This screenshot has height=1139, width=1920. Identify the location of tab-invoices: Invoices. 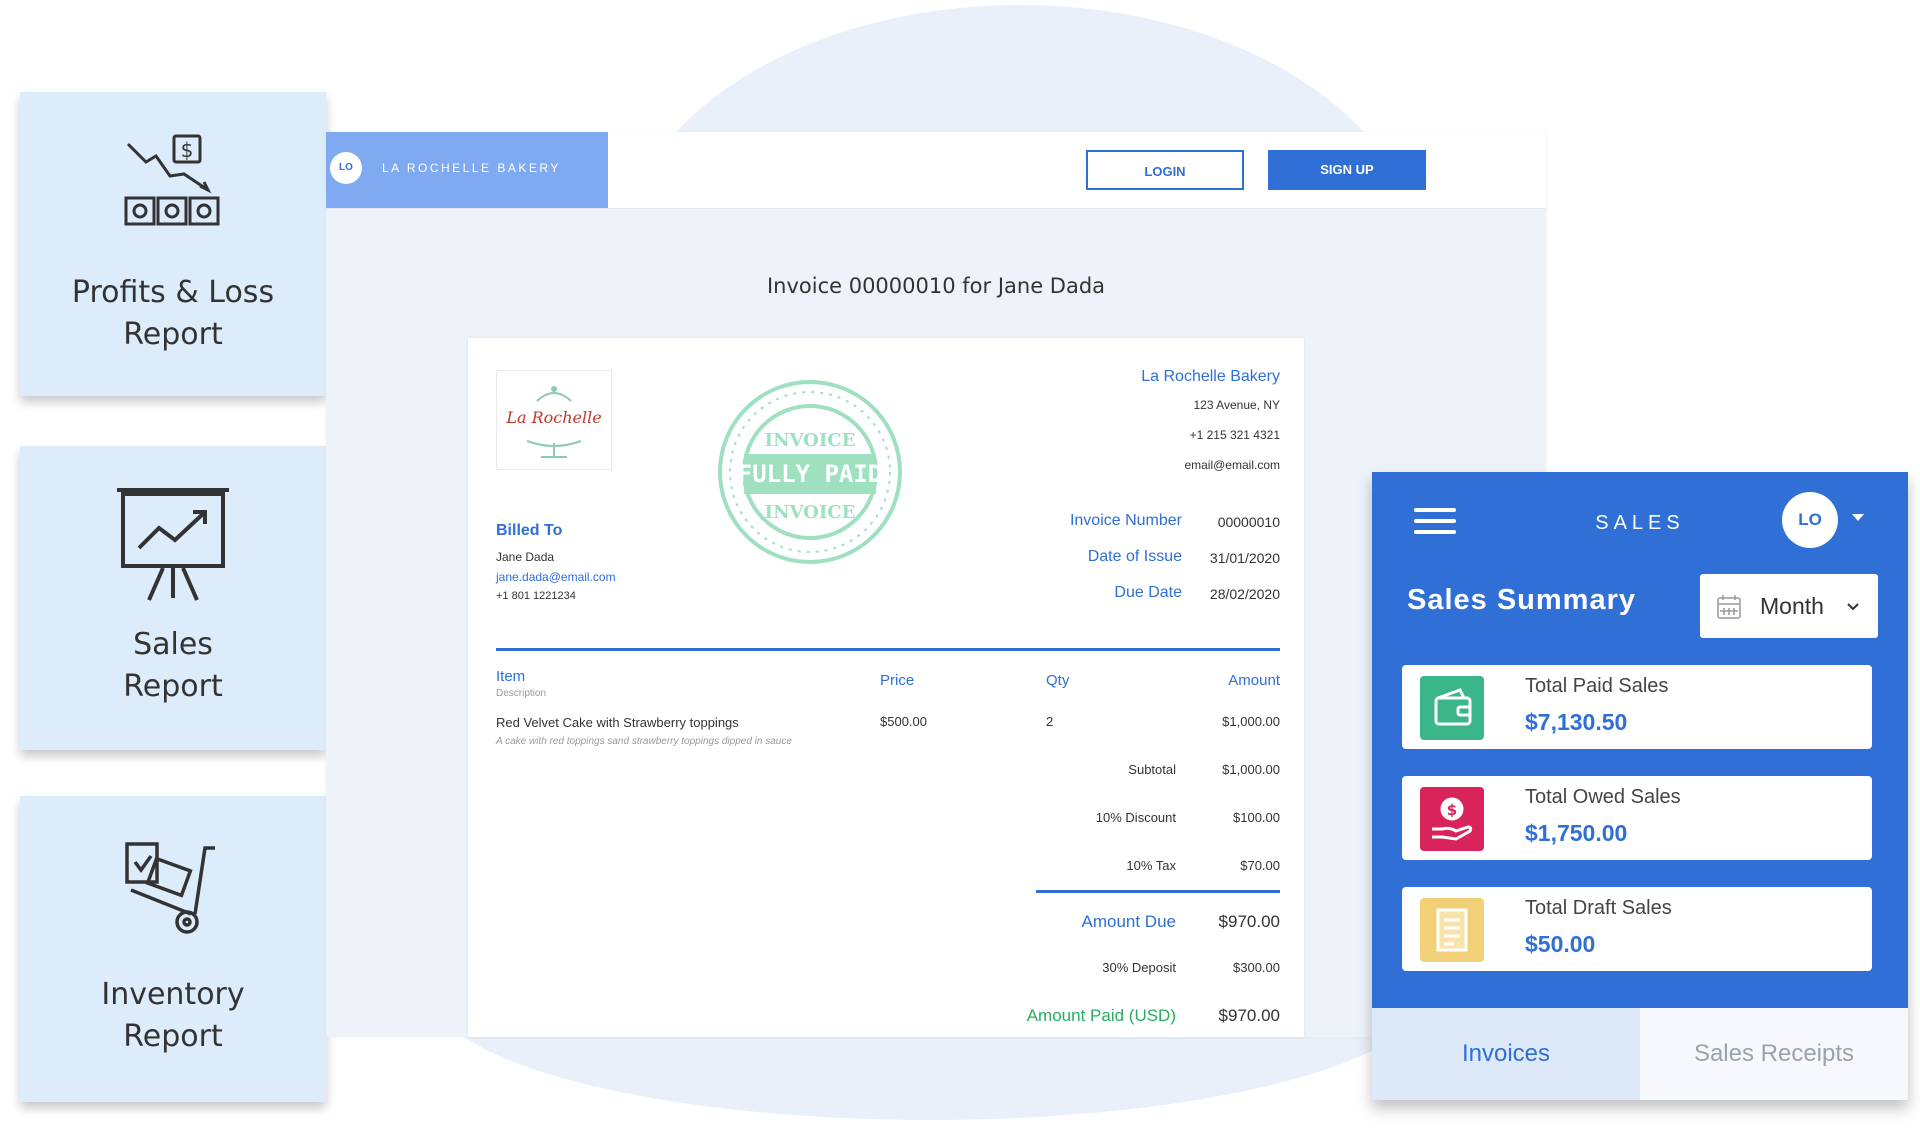
(1506, 1054).